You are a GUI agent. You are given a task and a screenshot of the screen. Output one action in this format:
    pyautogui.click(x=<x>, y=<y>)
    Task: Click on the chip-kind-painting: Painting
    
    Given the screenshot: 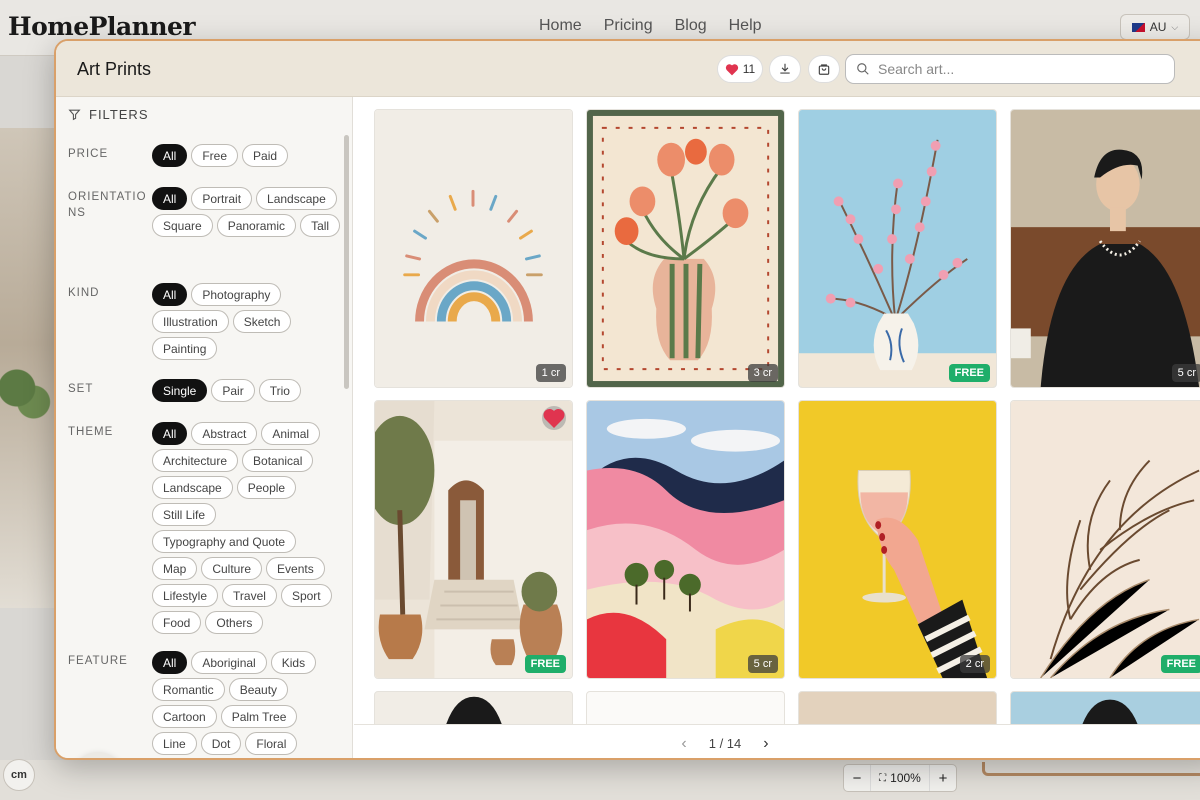 What is the action you would take?
    pyautogui.click(x=185, y=348)
    